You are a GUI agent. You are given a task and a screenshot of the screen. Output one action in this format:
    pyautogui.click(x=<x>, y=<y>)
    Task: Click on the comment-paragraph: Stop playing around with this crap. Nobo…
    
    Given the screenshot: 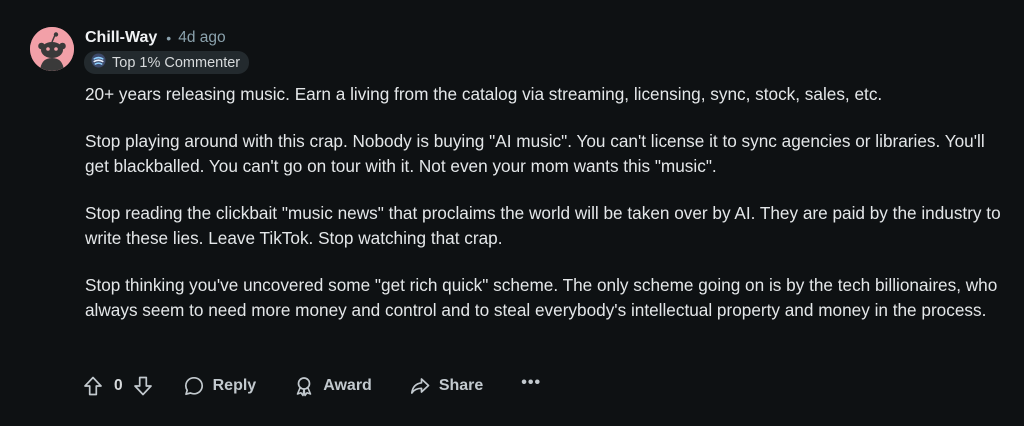 What is the action you would take?
    pyautogui.click(x=535, y=153)
    